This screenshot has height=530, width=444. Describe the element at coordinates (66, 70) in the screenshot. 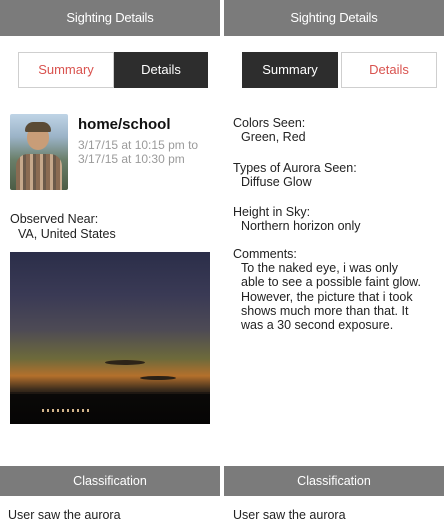

I see `left-tab-summary: Summary` at that location.